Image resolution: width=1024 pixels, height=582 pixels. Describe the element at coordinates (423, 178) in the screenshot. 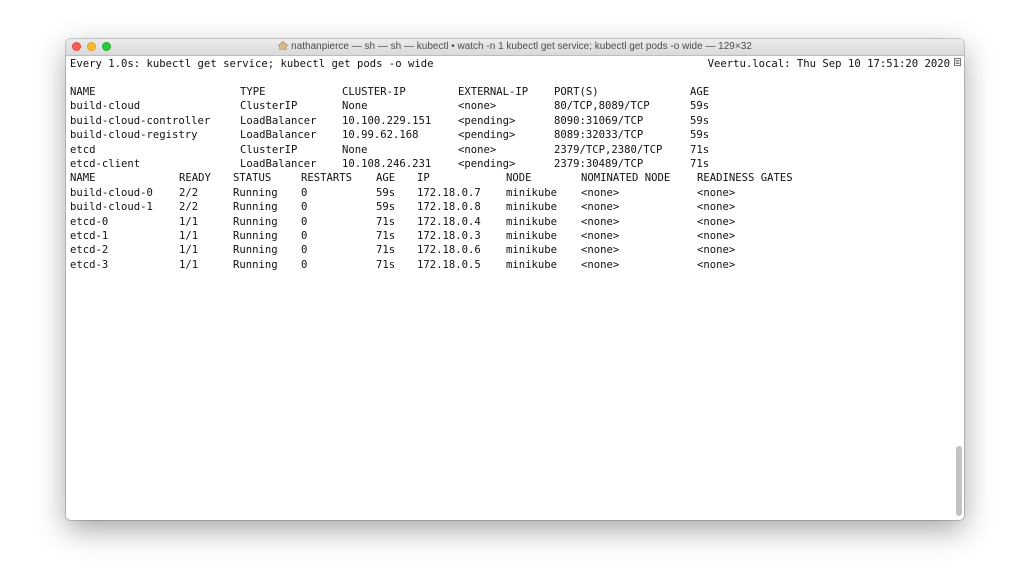

I see `pod-cell: IP` at that location.